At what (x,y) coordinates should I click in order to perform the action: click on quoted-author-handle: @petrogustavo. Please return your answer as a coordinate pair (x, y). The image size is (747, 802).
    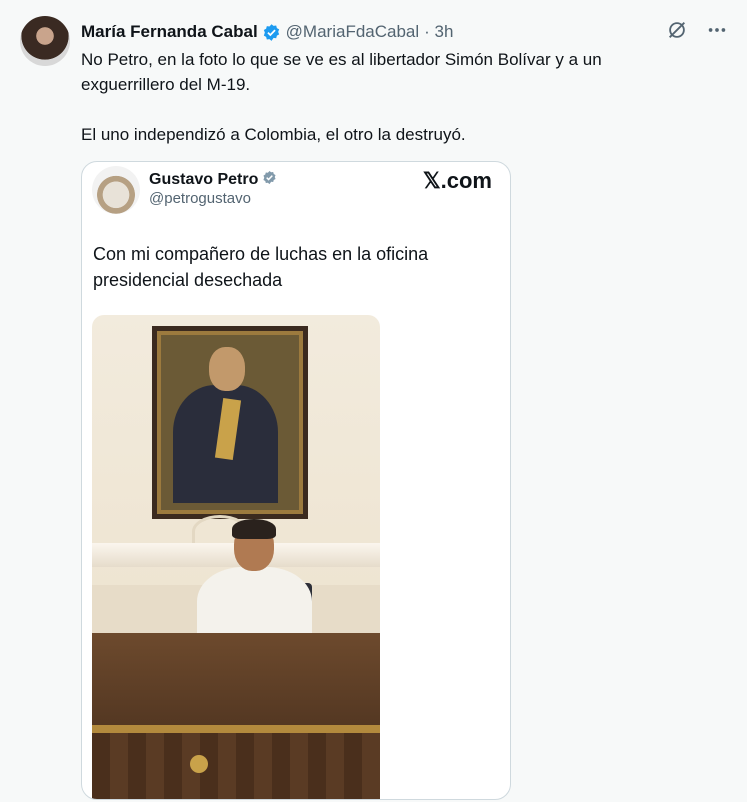
    Looking at the image, I should click on (200, 198).